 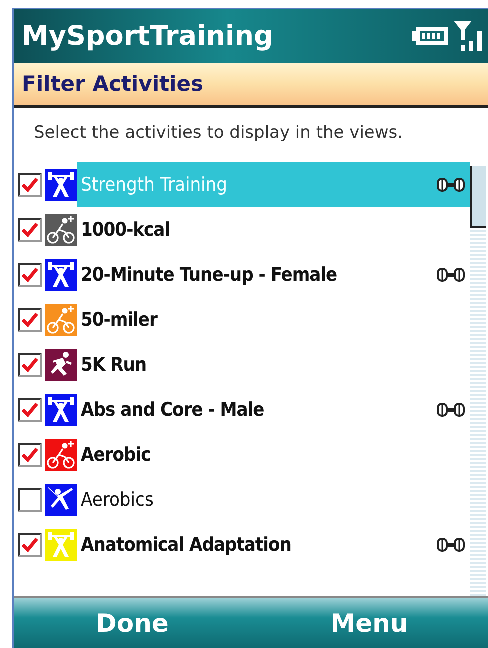 What do you see at coordinates (430, 36) in the screenshot?
I see `battery-icon` at bounding box center [430, 36].